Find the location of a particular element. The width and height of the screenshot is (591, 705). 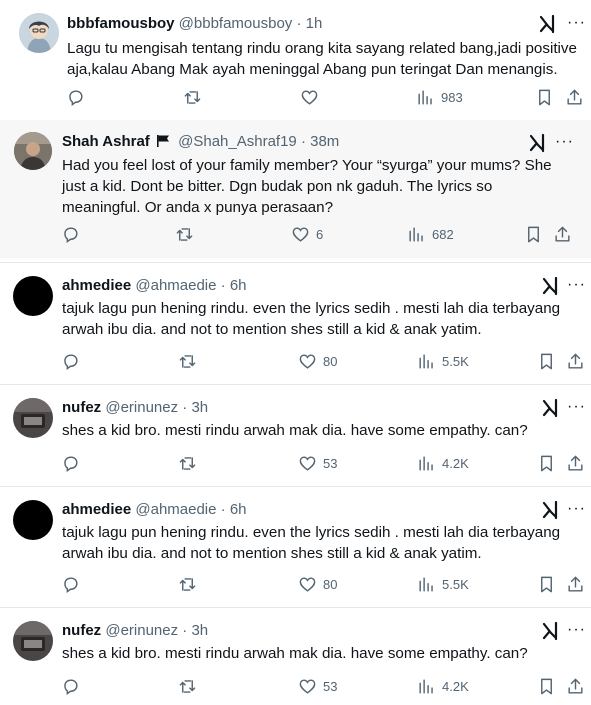

like-button: 6 is located at coordinates (307, 234).